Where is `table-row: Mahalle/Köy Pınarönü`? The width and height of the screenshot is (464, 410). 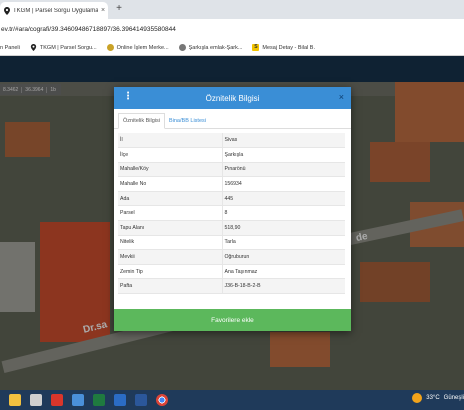
table-row: Mahalle/Köy Pınarönü is located at coordinates (231, 170).